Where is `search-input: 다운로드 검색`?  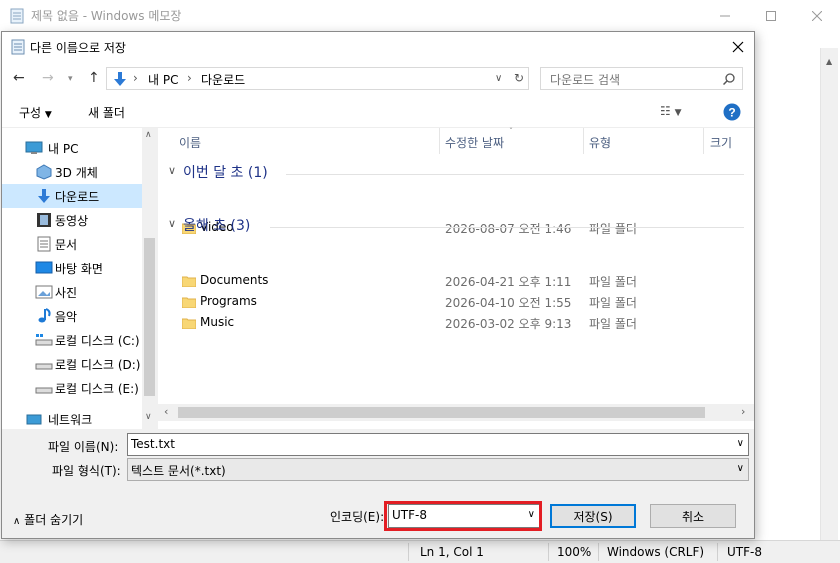 search-input: 다운로드 검색 is located at coordinates (641, 78).